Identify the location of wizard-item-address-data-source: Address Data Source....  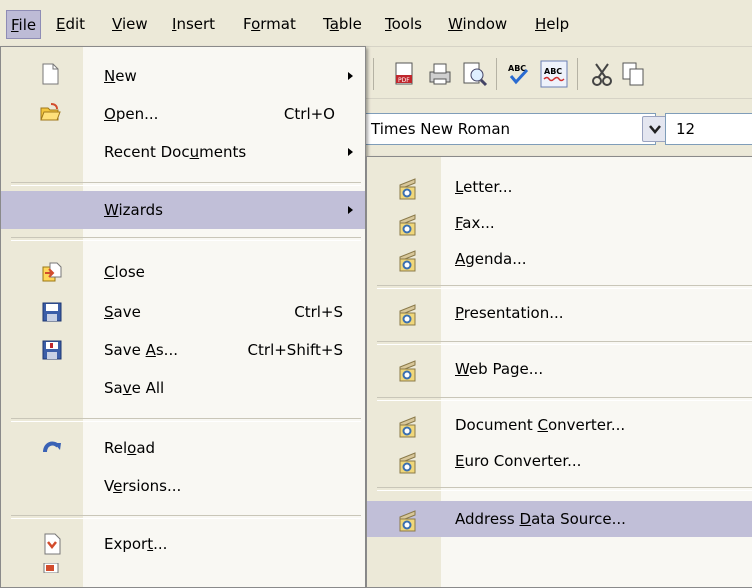
(559, 519).